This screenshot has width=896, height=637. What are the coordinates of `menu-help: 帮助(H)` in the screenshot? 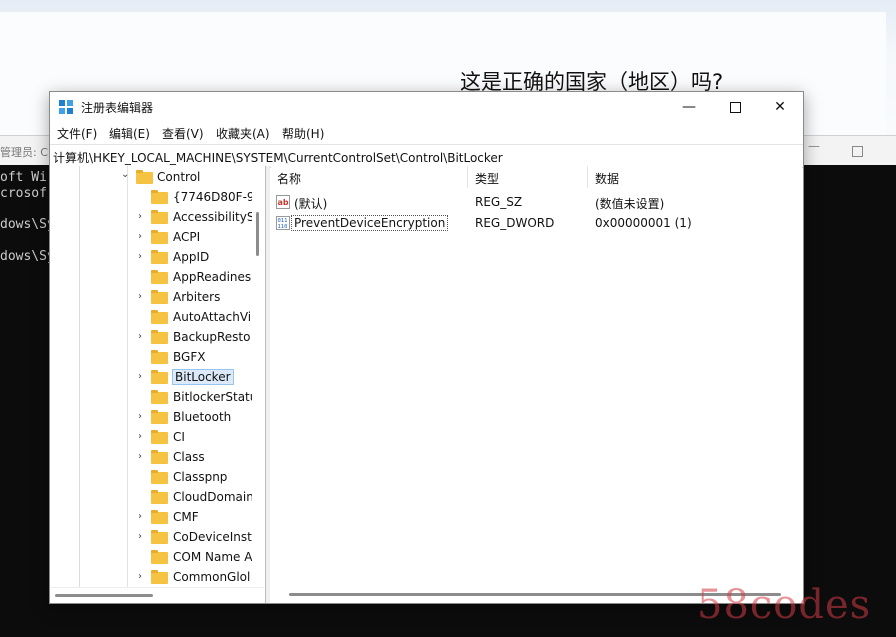 It's located at (303, 133).